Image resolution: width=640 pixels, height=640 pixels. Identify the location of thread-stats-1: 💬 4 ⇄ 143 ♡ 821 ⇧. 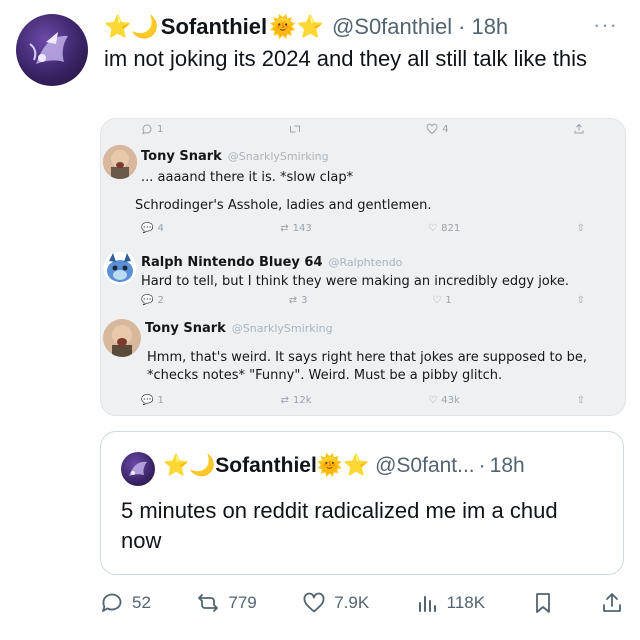
(363, 228).